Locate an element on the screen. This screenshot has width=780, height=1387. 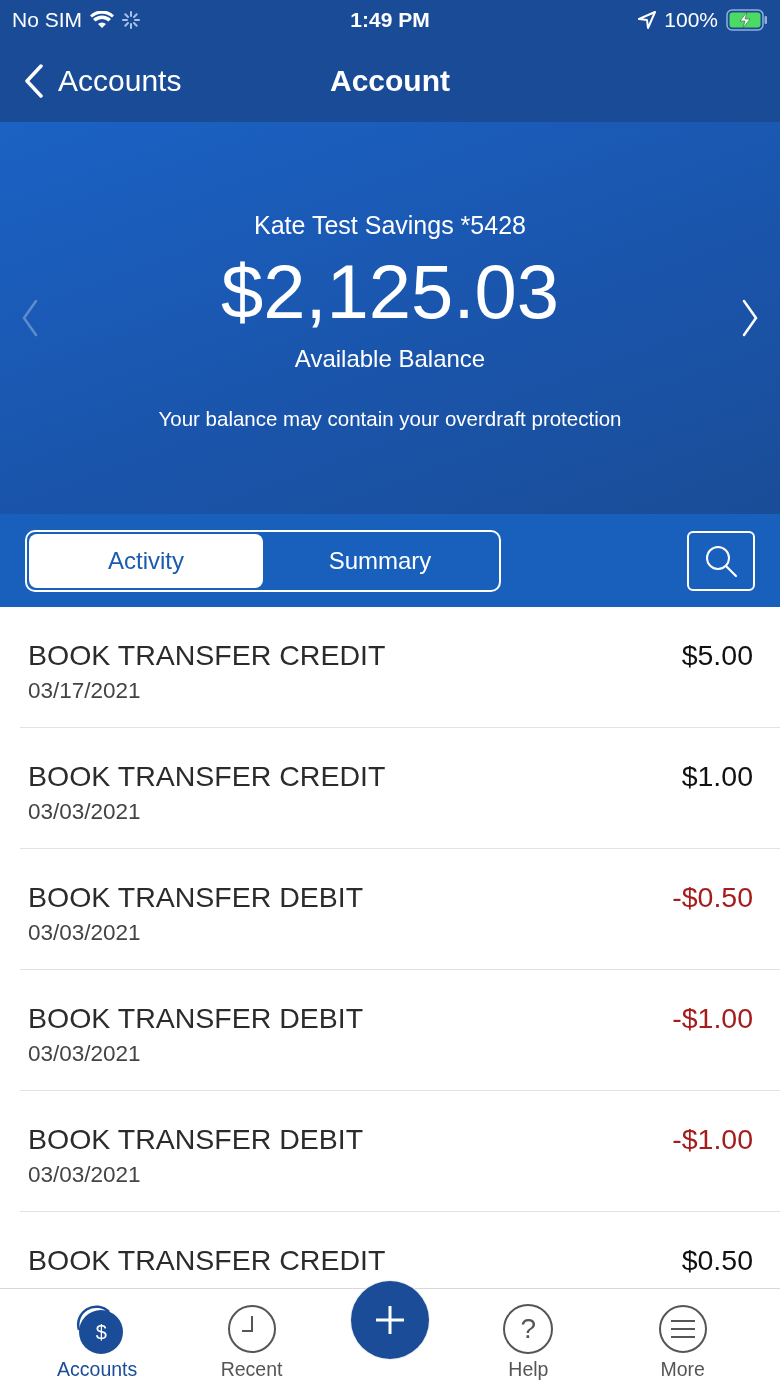
back-label: Accounts is located at coordinates (120, 81).